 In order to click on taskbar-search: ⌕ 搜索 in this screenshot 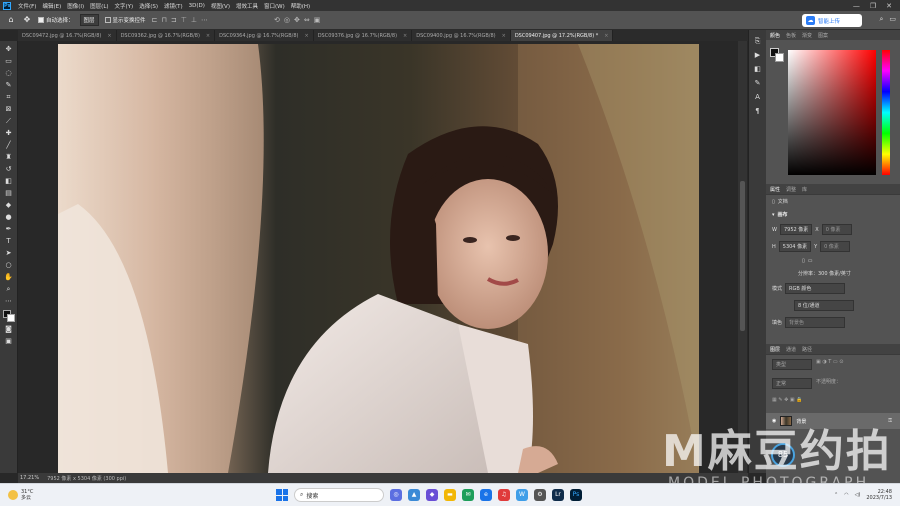, I will do `click(339, 495)`.